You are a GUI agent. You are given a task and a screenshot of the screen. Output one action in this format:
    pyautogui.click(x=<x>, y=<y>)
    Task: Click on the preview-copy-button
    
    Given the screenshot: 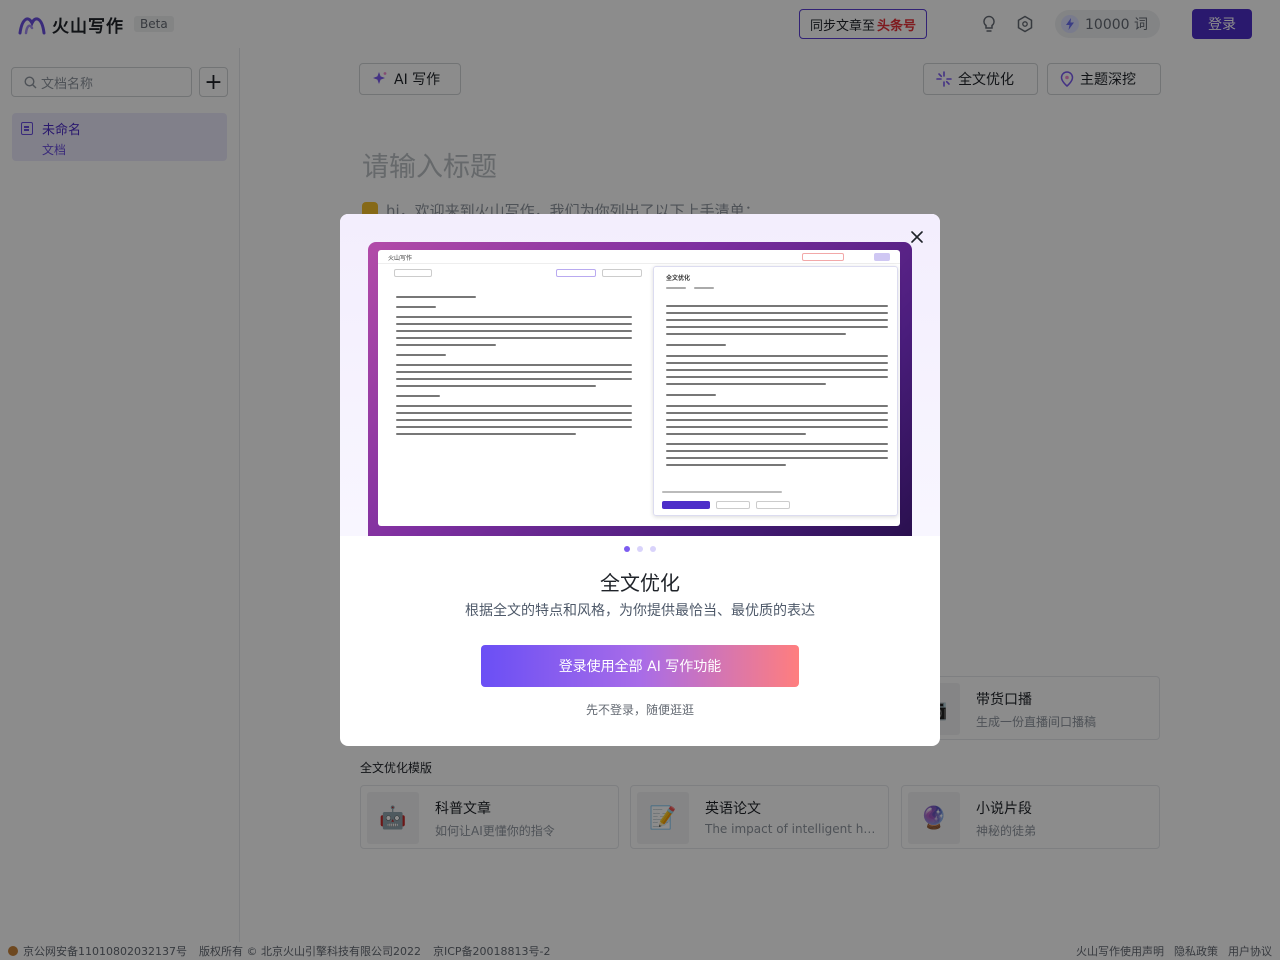 What is the action you would take?
    pyautogui.click(x=733, y=505)
    